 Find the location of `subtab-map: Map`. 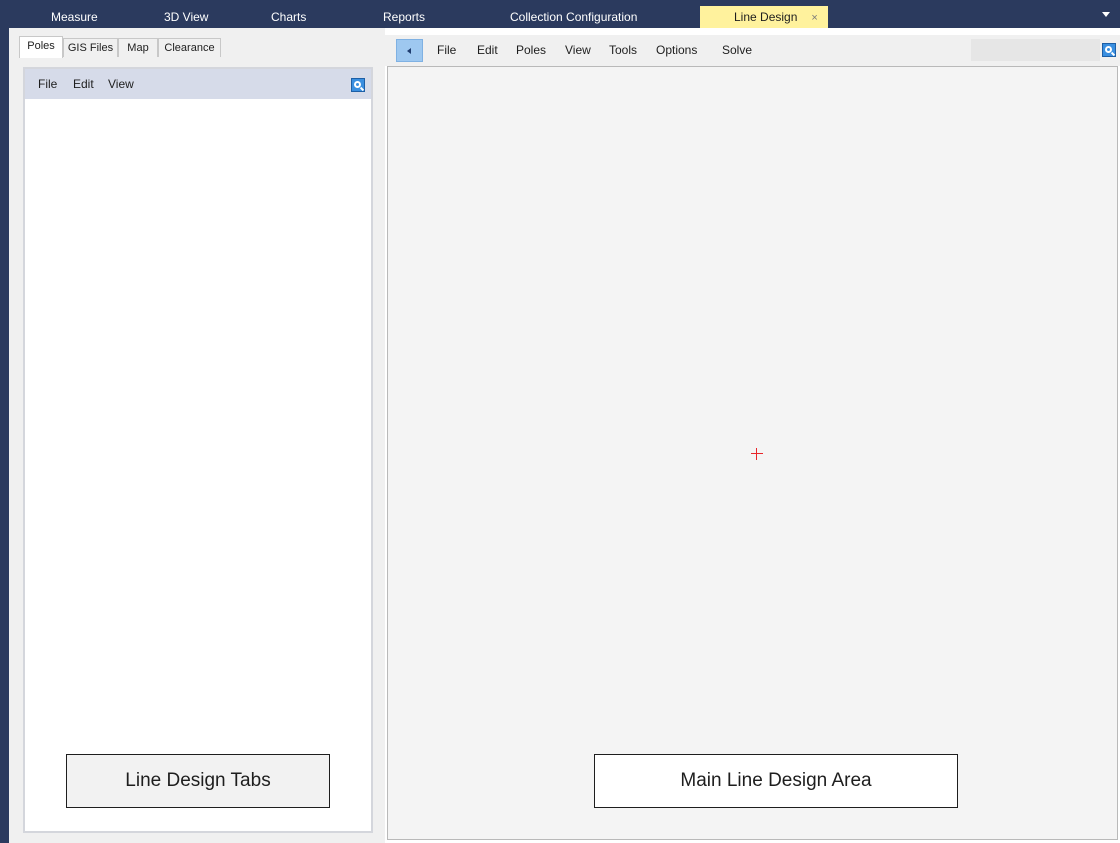

subtab-map: Map is located at coordinates (138, 47).